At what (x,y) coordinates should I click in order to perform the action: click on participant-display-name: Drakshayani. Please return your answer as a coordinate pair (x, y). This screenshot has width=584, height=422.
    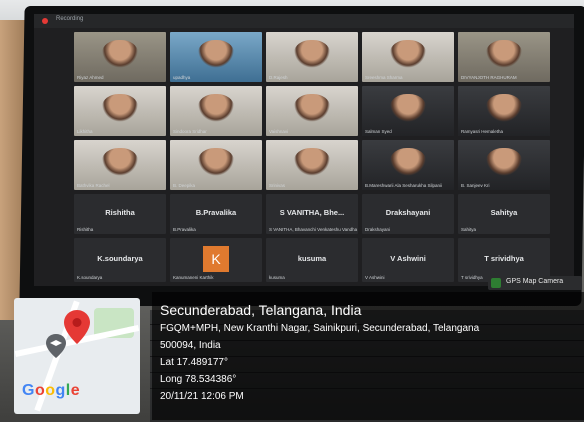
    Looking at the image, I should click on (408, 213).